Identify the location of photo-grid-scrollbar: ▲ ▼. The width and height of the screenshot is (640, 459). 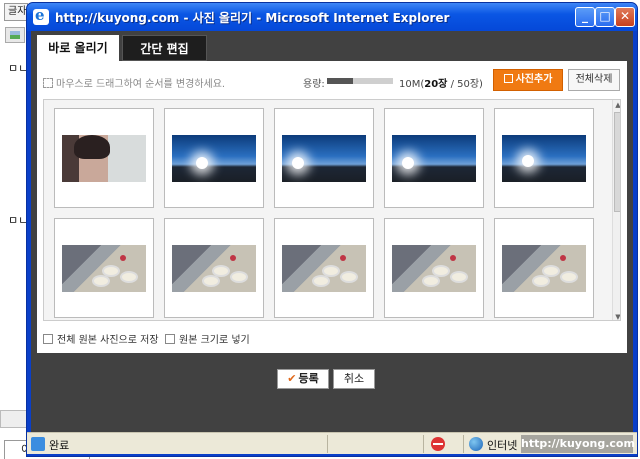
(616, 210).